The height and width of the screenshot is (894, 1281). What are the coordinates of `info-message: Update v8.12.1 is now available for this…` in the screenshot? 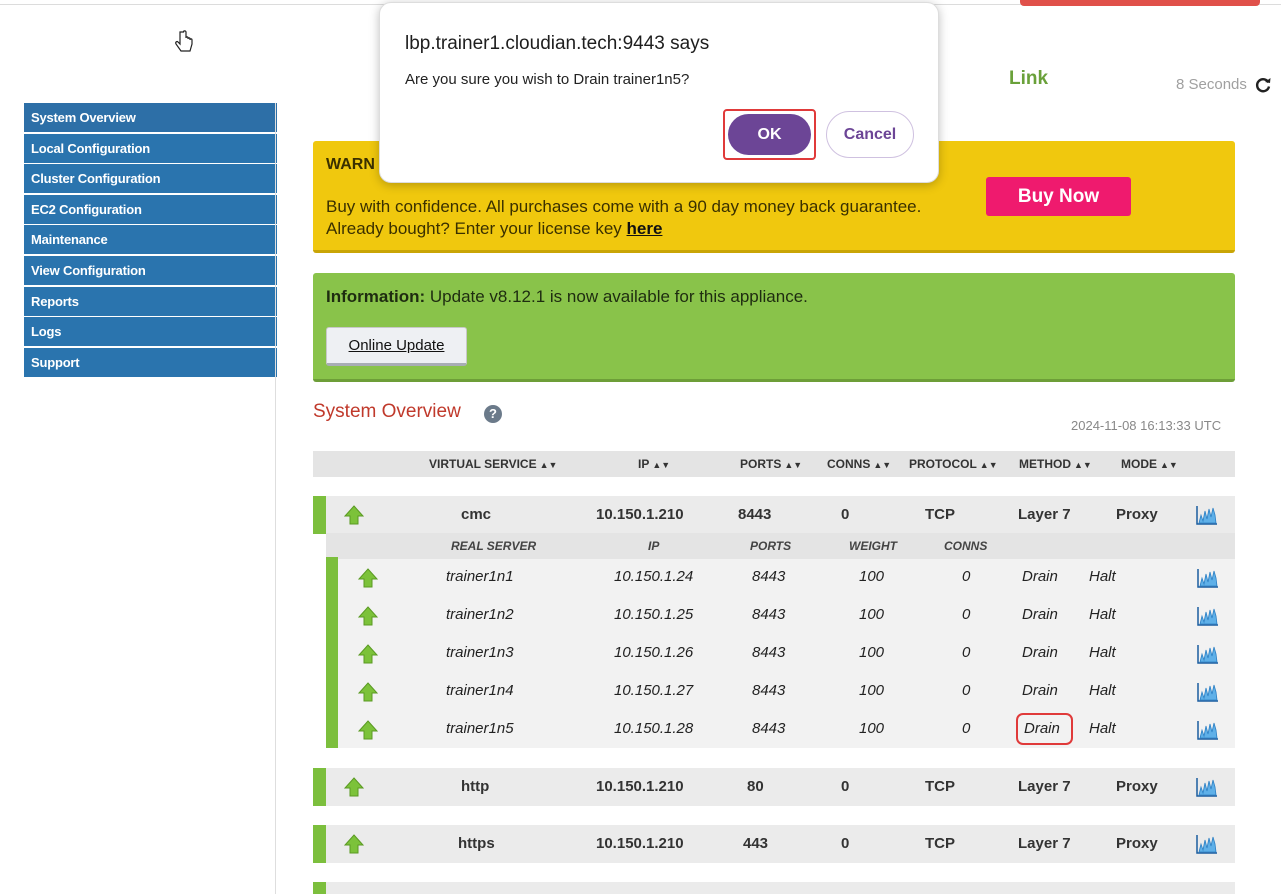 It's located at (616, 296).